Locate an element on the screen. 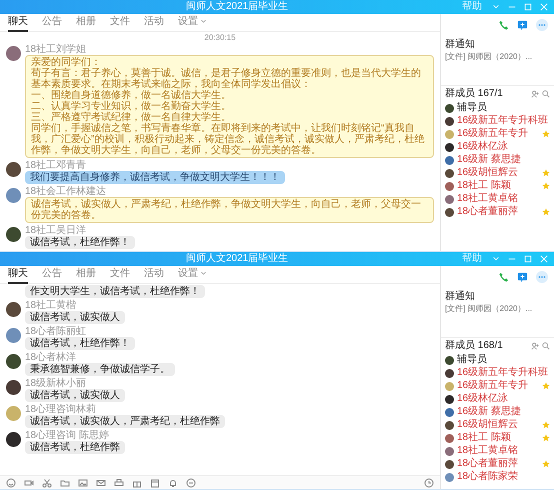  history-icon is located at coordinates (429, 483).